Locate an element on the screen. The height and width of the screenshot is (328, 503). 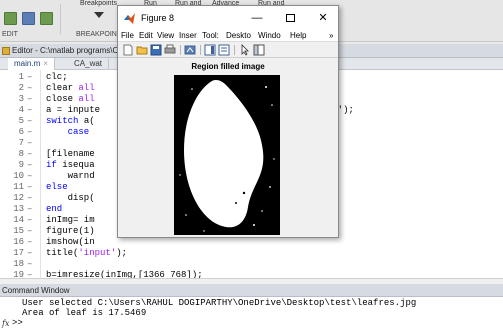
menu-file: File is located at coordinates (127, 35).